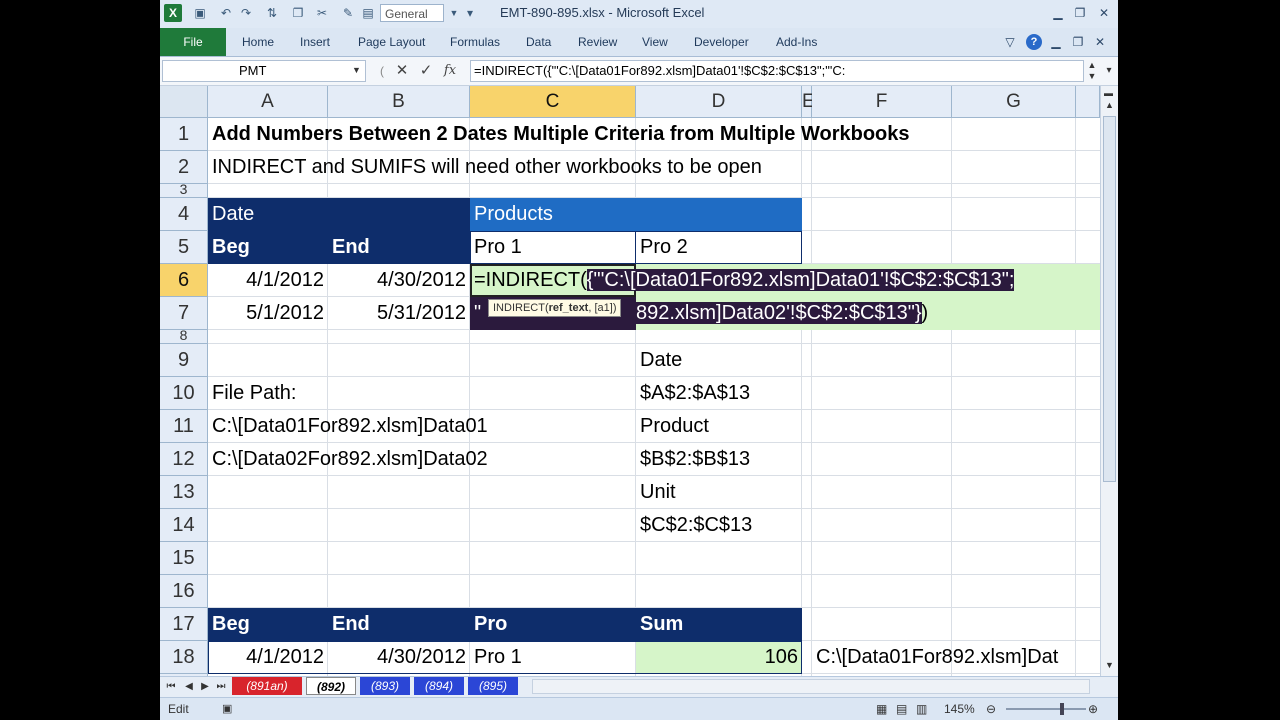 The width and height of the screenshot is (1280, 720). What do you see at coordinates (661, 360) in the screenshot?
I see `cell-d9: Date` at bounding box center [661, 360].